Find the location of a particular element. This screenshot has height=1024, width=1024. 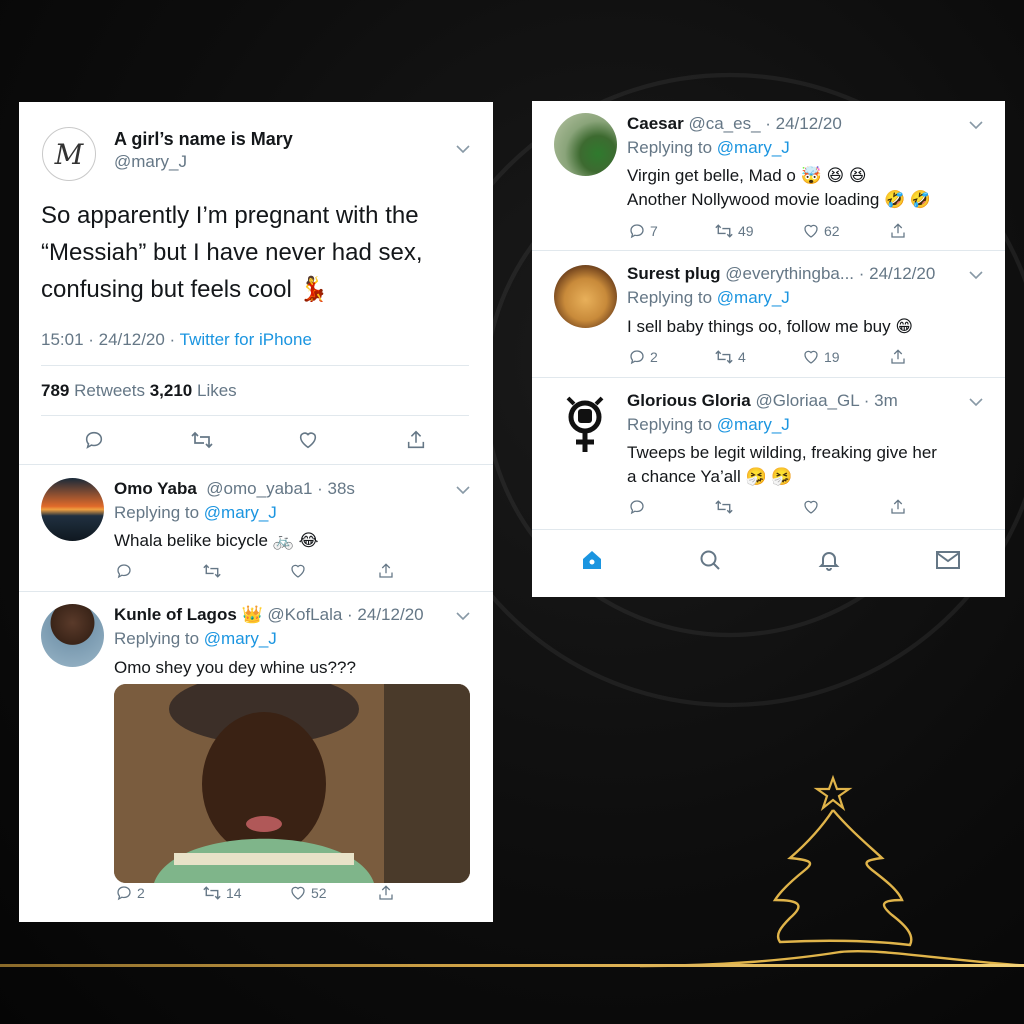

retweet-button: 49 is located at coordinates (734, 231).